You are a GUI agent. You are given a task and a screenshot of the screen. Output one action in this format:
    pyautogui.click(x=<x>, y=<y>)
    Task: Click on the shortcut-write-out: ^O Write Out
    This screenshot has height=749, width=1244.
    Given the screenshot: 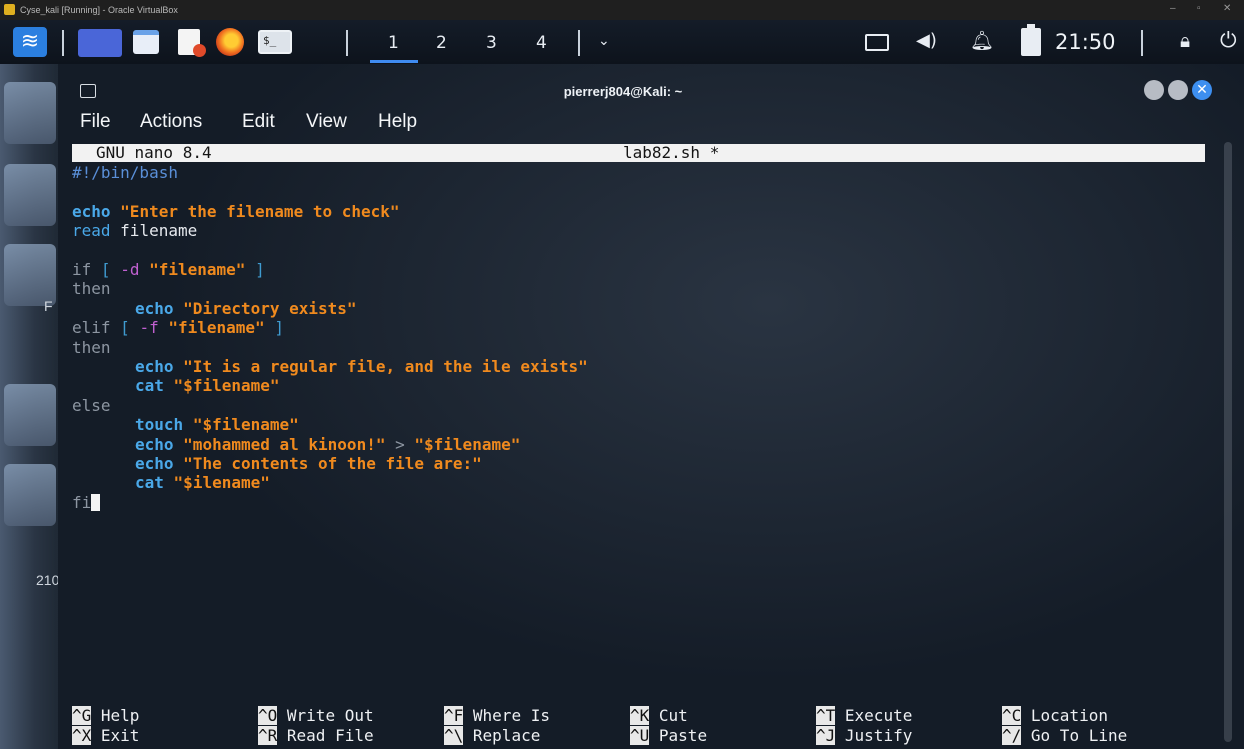 What is the action you would take?
    pyautogui.click(x=316, y=716)
    